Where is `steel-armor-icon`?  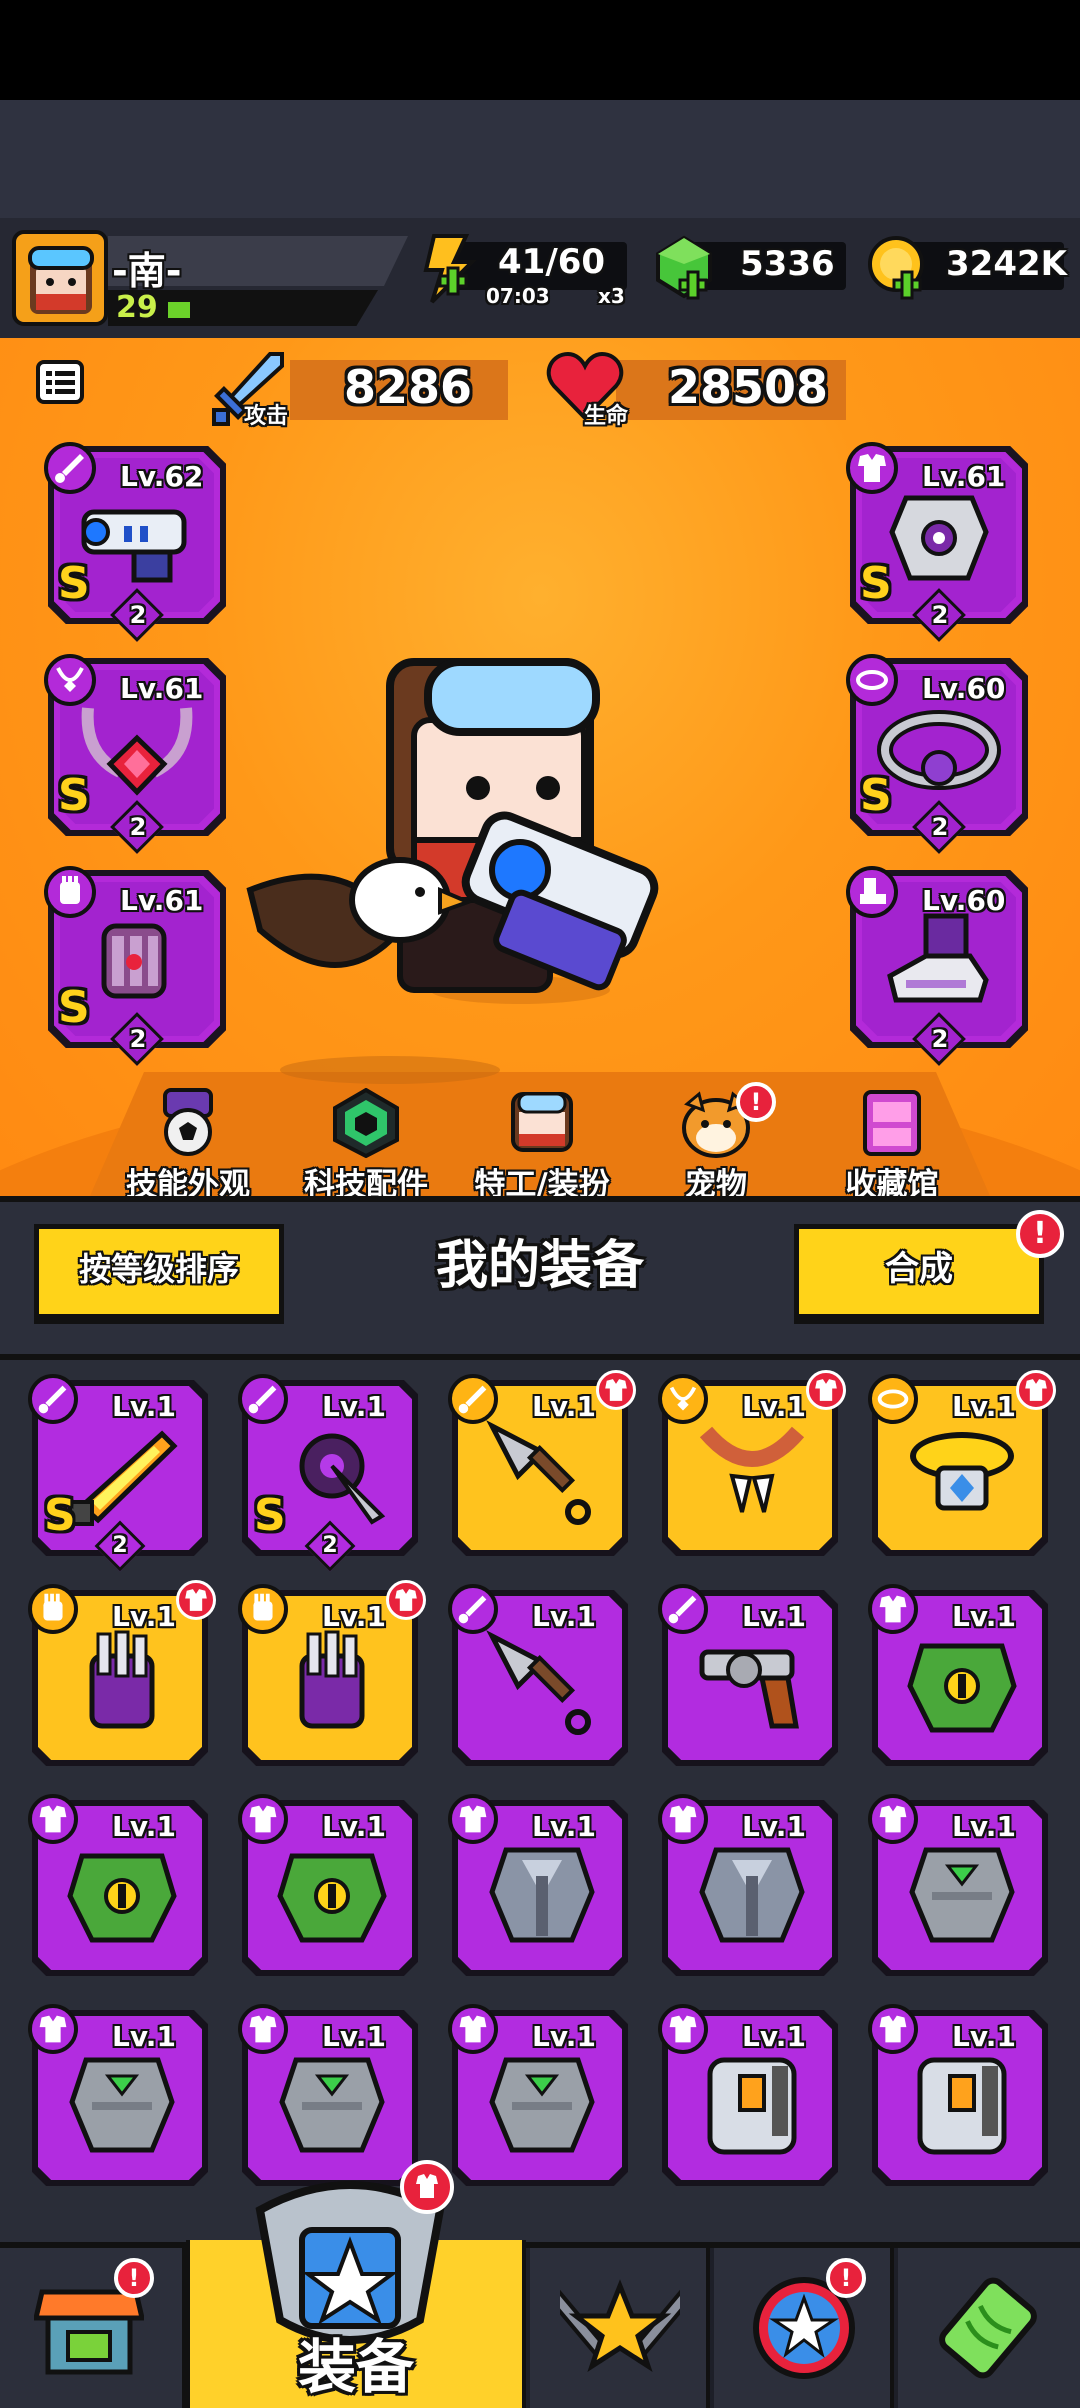
steel-armor-icon is located at coordinates (542, 1895).